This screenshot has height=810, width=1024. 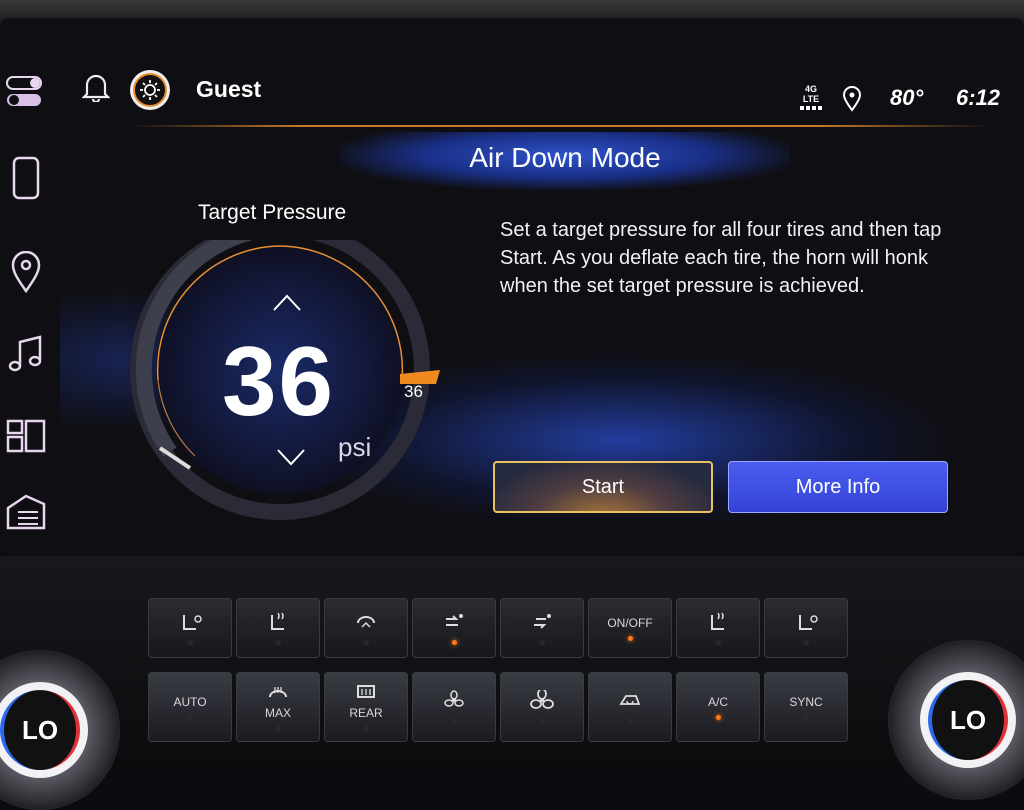 What do you see at coordinates (542, 700) in the screenshot?
I see `fan-high-icon` at bounding box center [542, 700].